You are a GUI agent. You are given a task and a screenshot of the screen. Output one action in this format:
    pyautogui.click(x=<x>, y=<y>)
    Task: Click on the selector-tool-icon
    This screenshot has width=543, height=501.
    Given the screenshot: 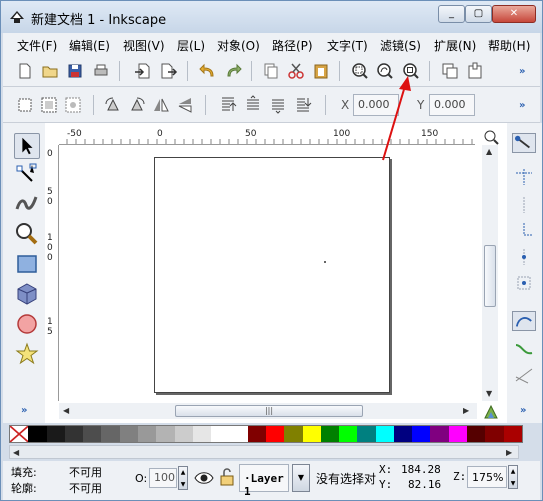 What is the action you would take?
    pyautogui.click(x=27, y=146)
    